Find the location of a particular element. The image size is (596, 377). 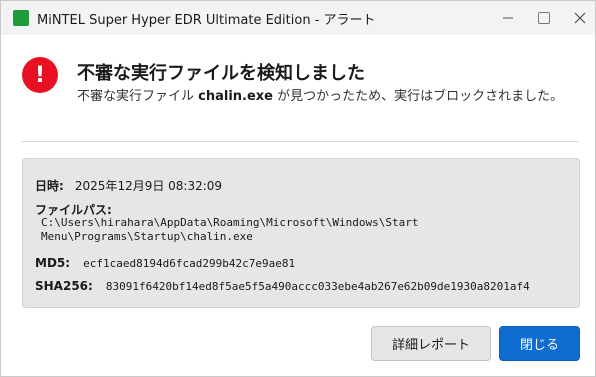

time-row: 日時: 2025年12月9日 08:32:09 is located at coordinates (128, 184).